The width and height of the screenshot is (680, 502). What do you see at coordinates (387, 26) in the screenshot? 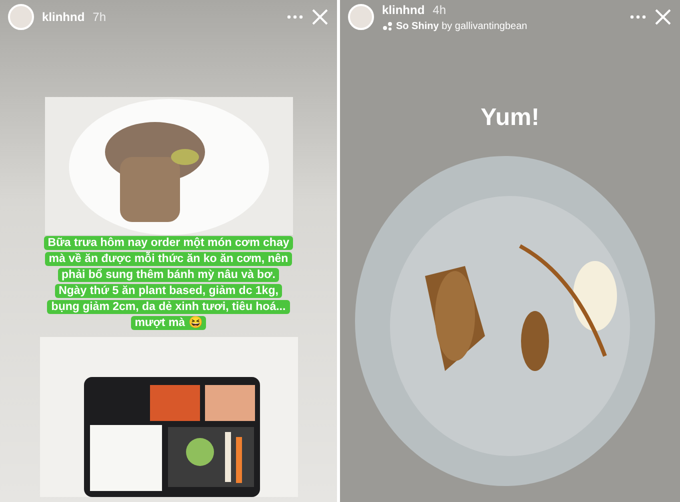
I see `sparkle-icon` at bounding box center [387, 26].